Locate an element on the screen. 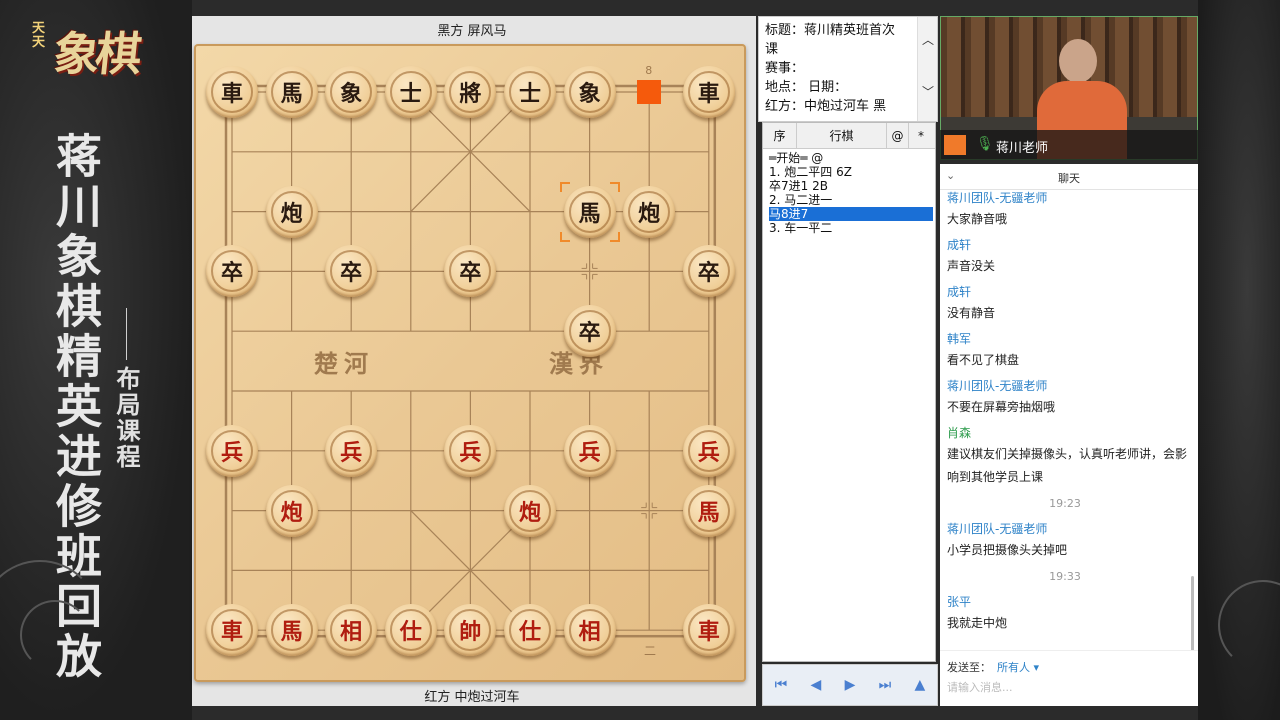 The width and height of the screenshot is (1280, 720). last-move-icon: ⏭ is located at coordinates (885, 685).